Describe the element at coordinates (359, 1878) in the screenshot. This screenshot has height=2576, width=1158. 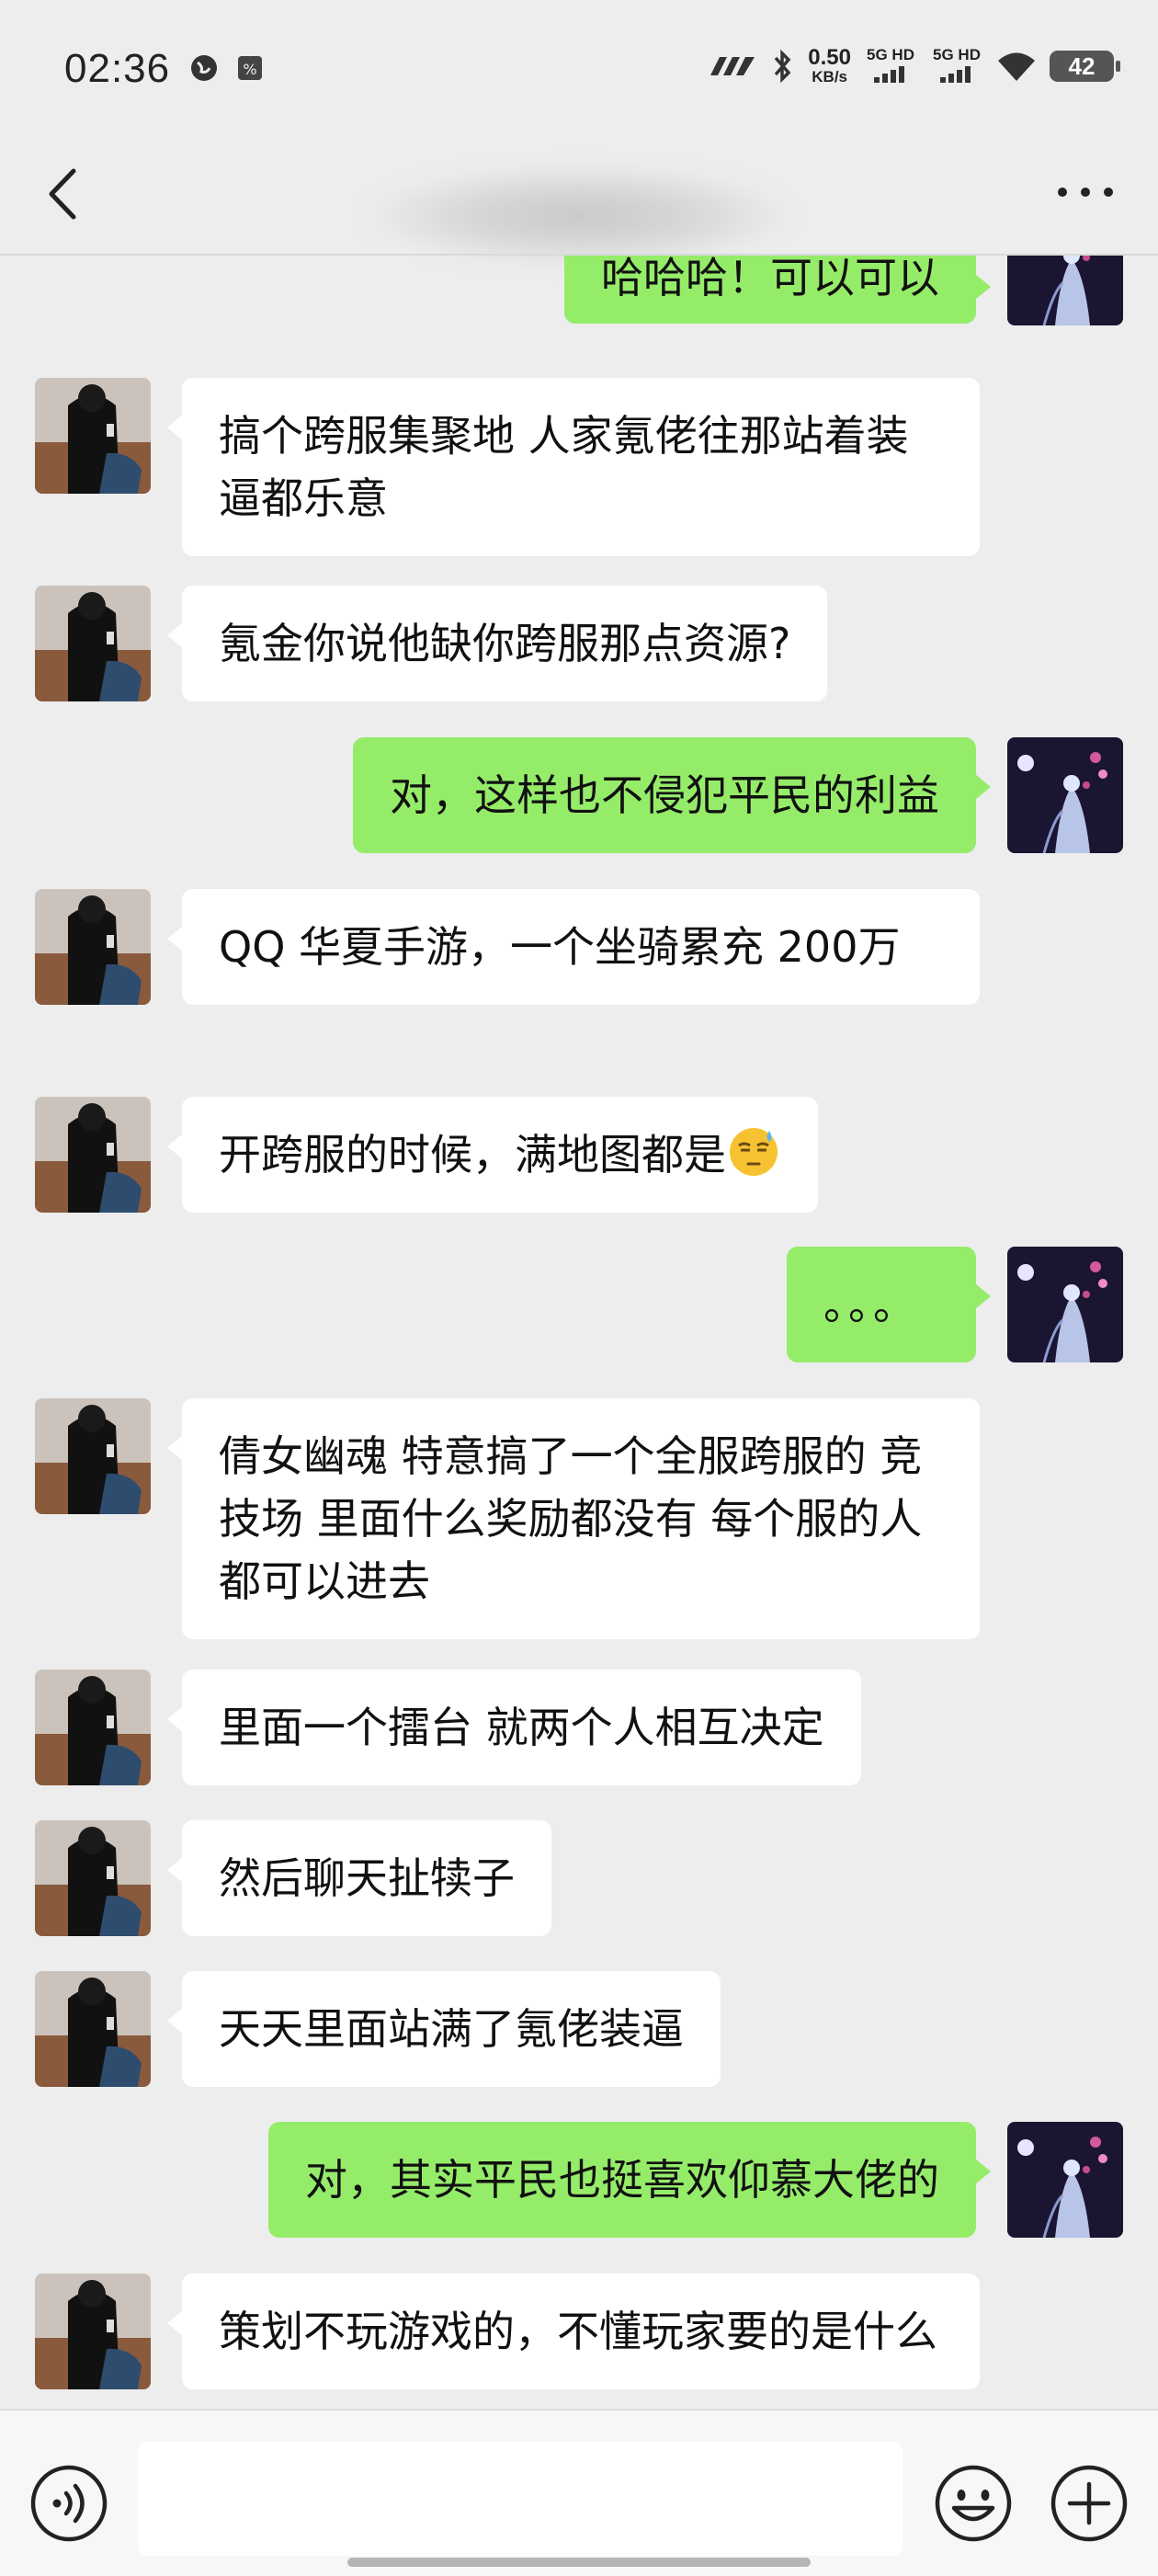
I see `received-message-bubble: 然后聊天扯犊子` at that location.